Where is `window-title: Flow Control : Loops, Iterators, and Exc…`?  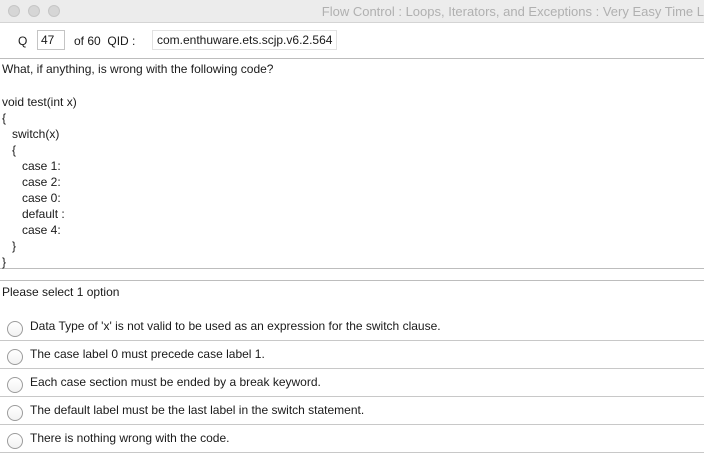 window-title: Flow Control : Loops, Iterators, and Exc… is located at coordinates (512, 11).